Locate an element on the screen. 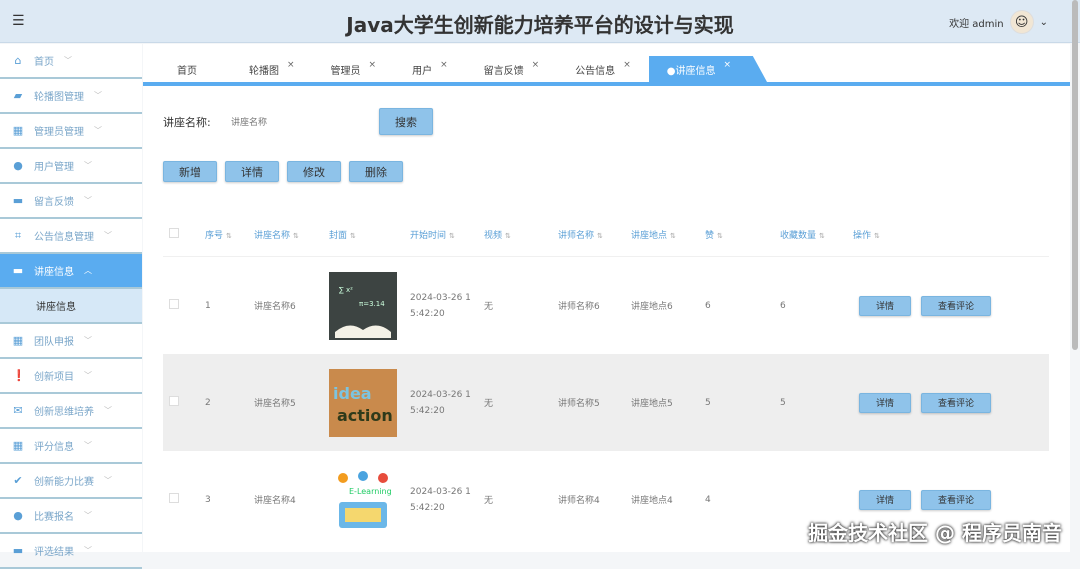  sidebar-item: ● 用户管理 ﹀ is located at coordinates (71, 166).